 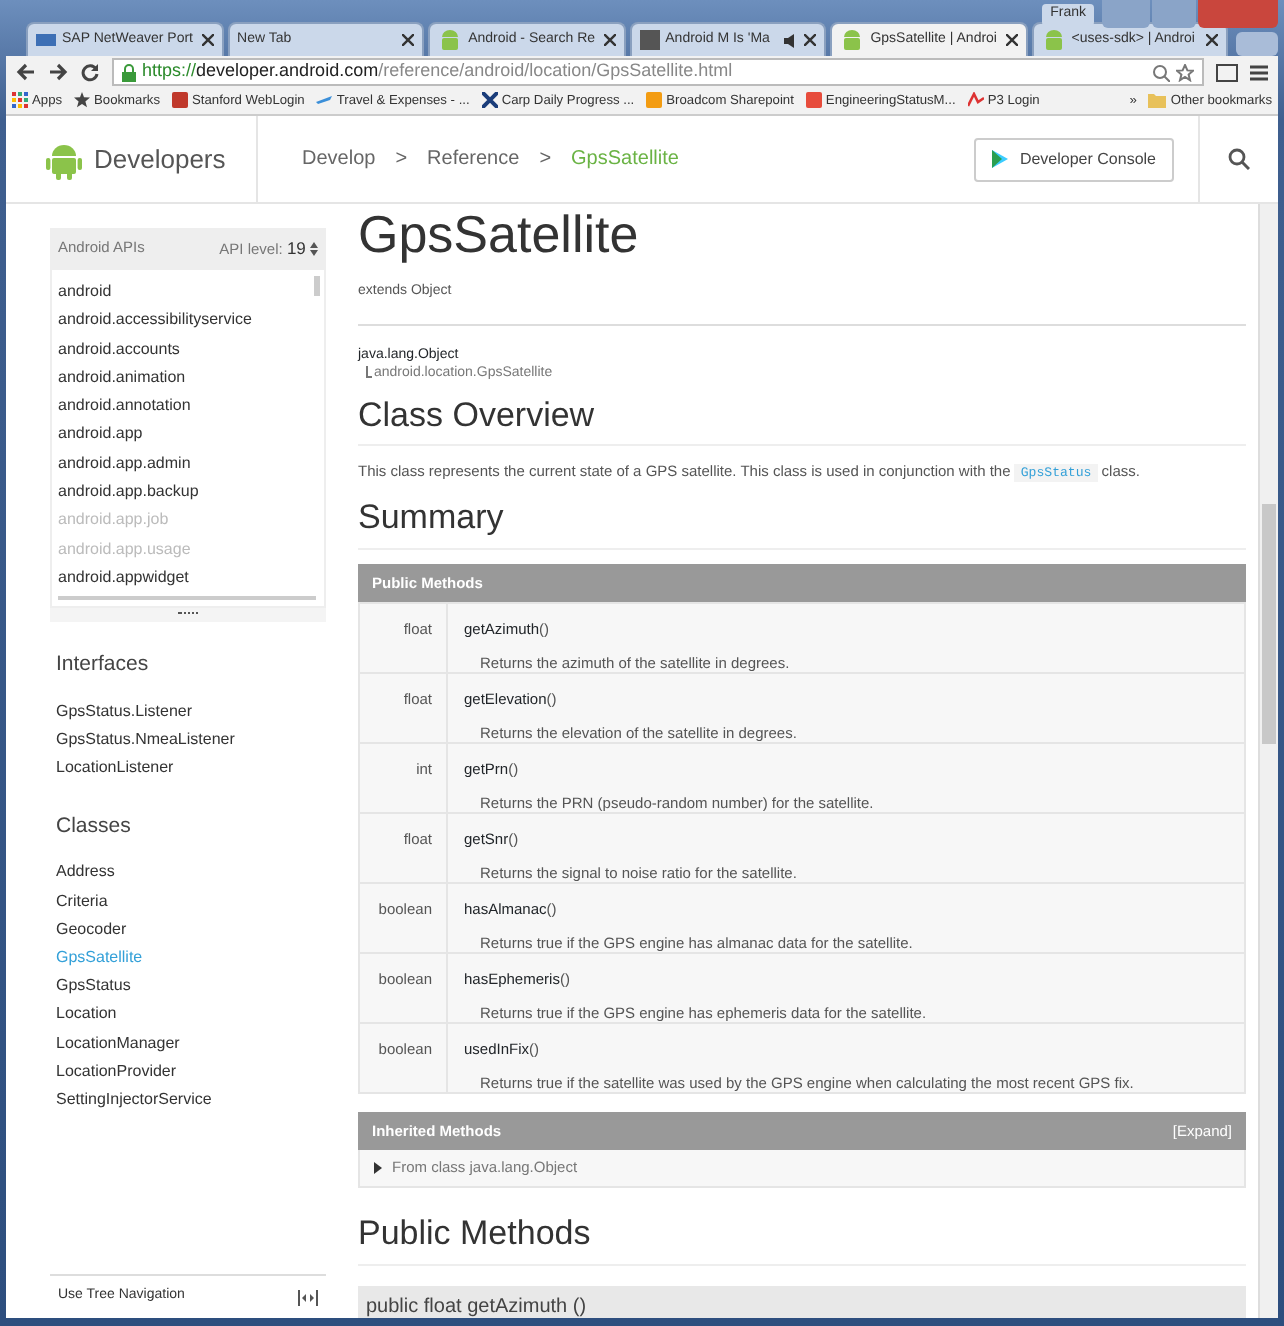 I want to click on class-link: Geocoder, so click(x=188, y=929).